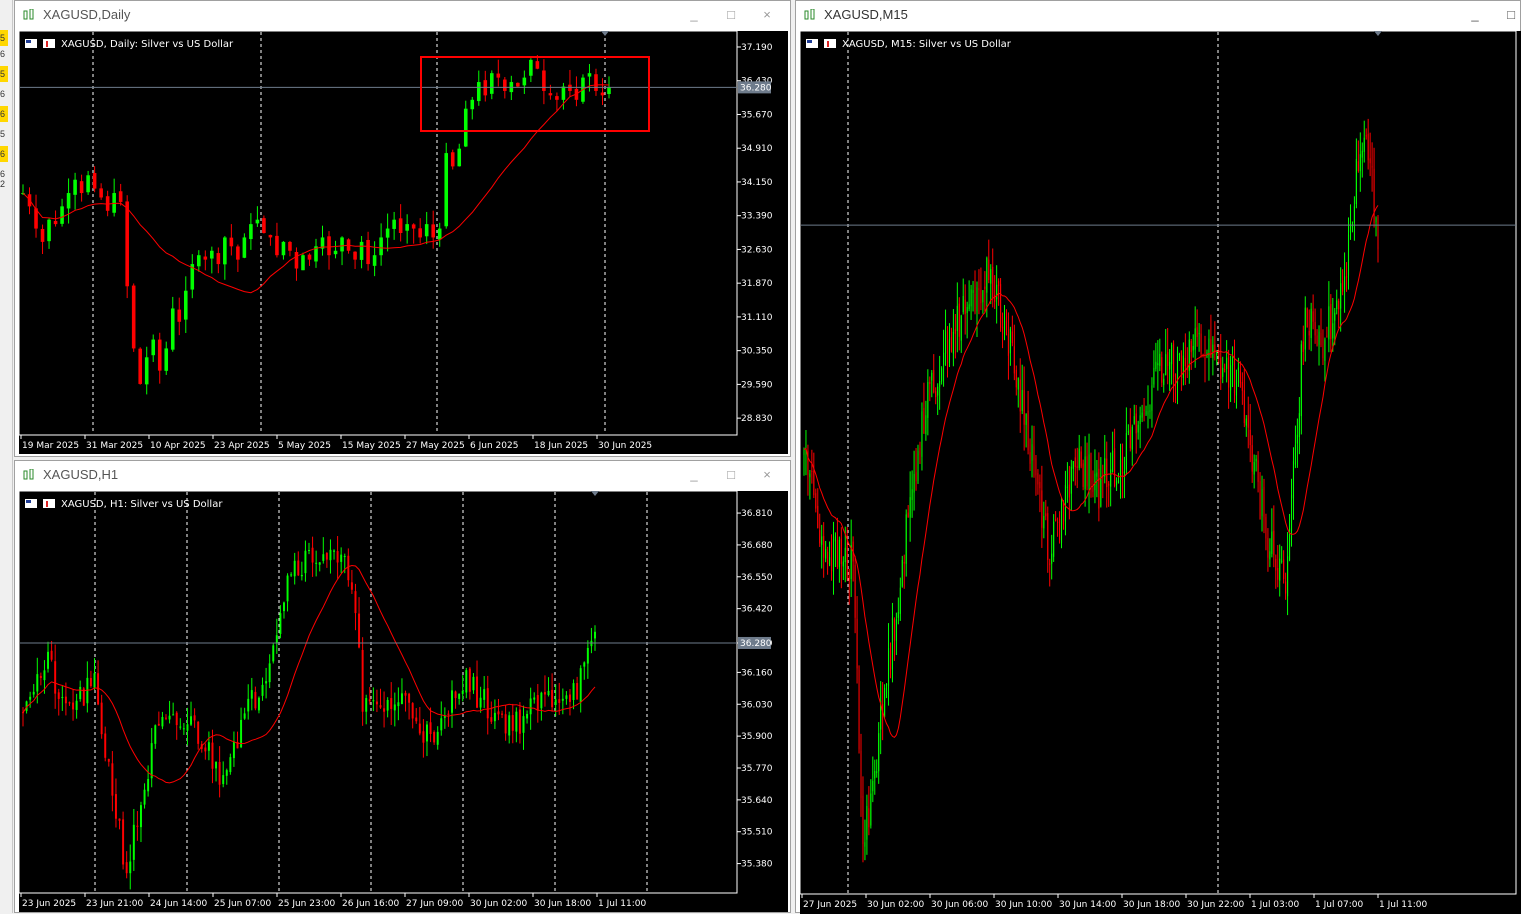 This screenshot has height=914, width=1521. I want to click on side-mark: 6, so click(3, 54).